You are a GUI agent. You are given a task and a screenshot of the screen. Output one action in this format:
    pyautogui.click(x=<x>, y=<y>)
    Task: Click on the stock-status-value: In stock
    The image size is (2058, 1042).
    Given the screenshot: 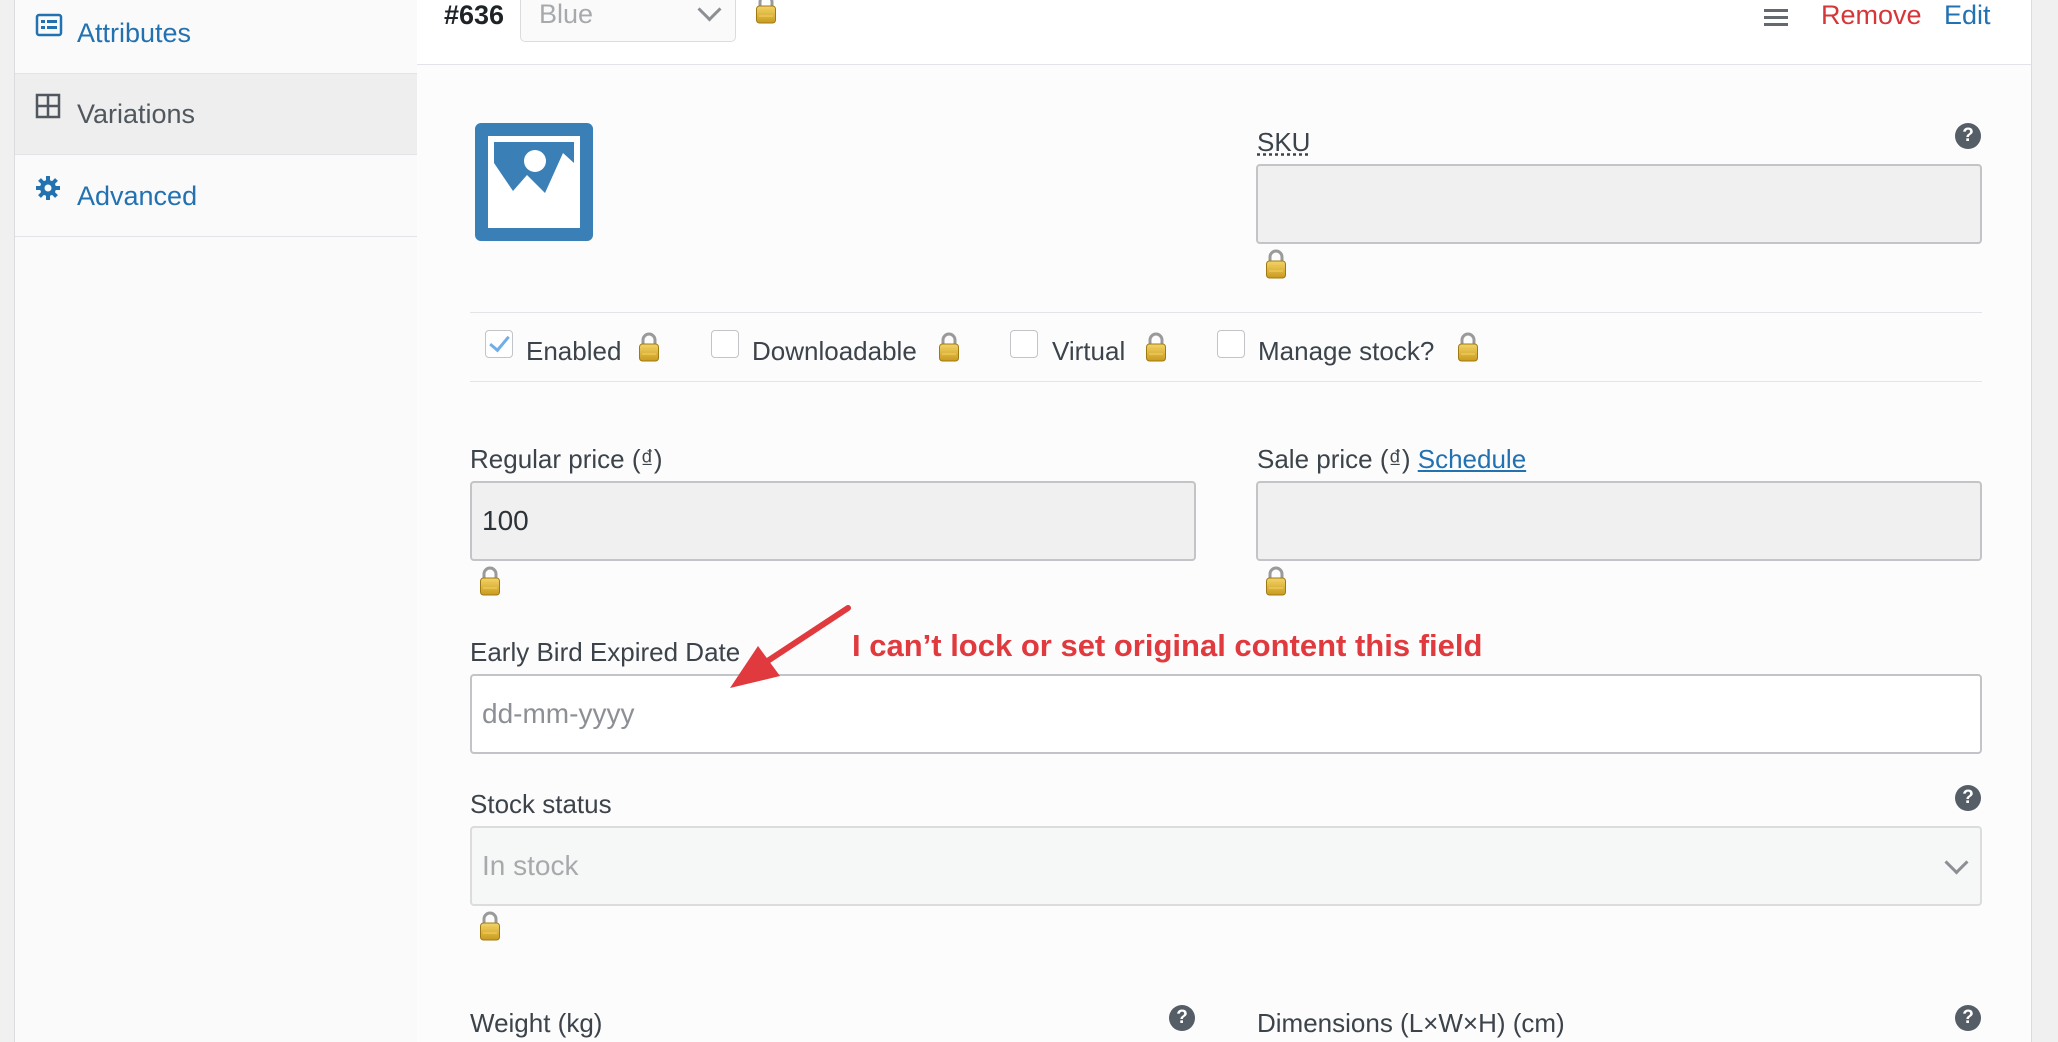 What is the action you would take?
    pyautogui.click(x=530, y=865)
    